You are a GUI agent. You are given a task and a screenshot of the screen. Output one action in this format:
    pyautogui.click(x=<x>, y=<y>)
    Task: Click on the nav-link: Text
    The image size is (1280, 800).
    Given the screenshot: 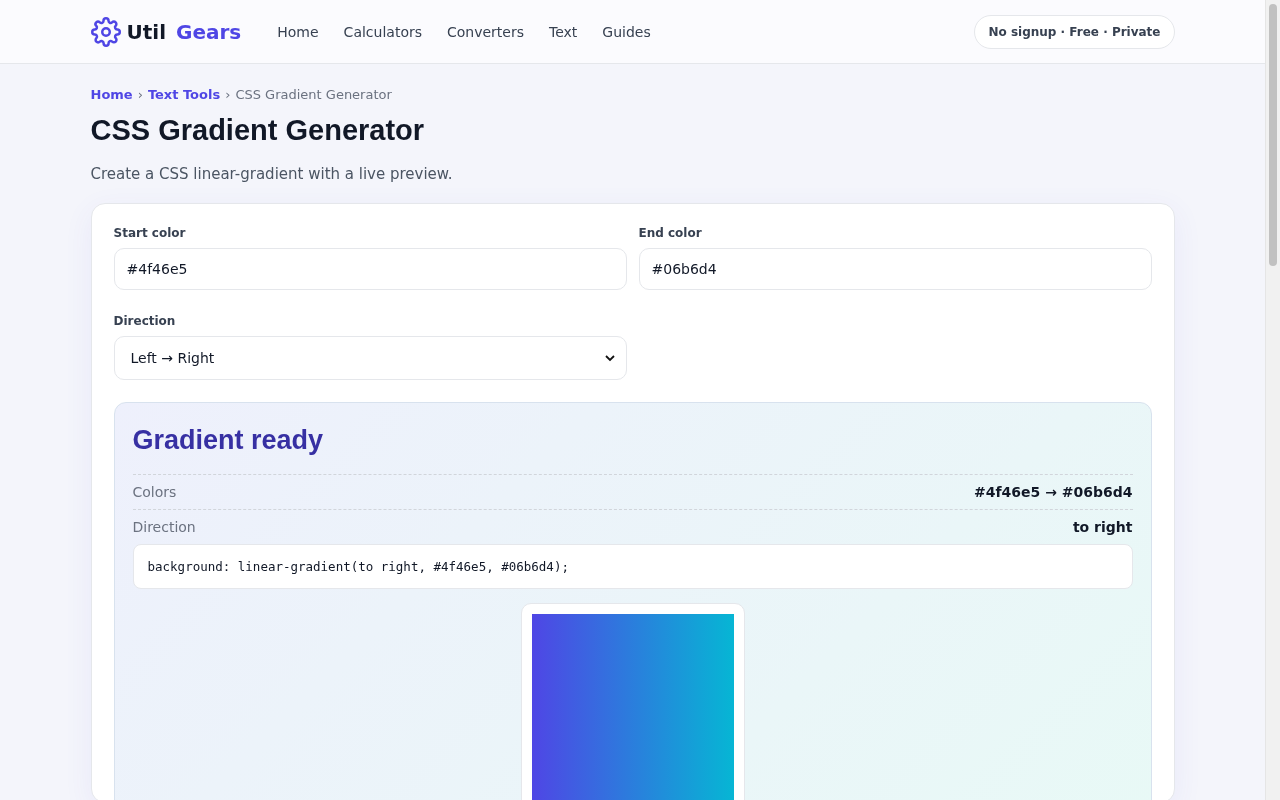 What is the action you would take?
    pyautogui.click(x=563, y=31)
    